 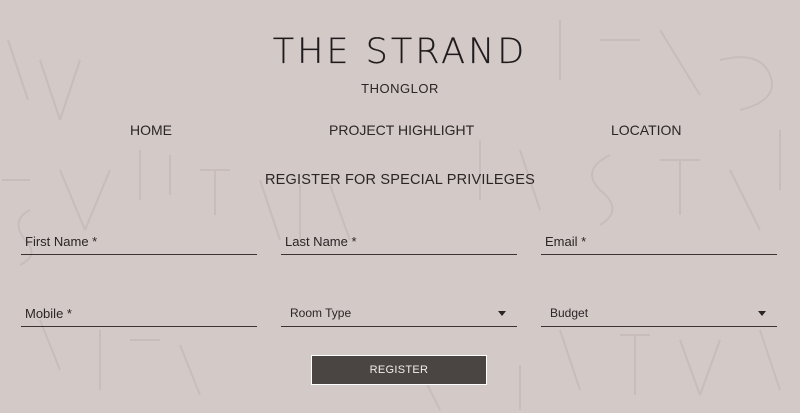 I want to click on brand-title: THE STRAND, so click(x=400, y=52).